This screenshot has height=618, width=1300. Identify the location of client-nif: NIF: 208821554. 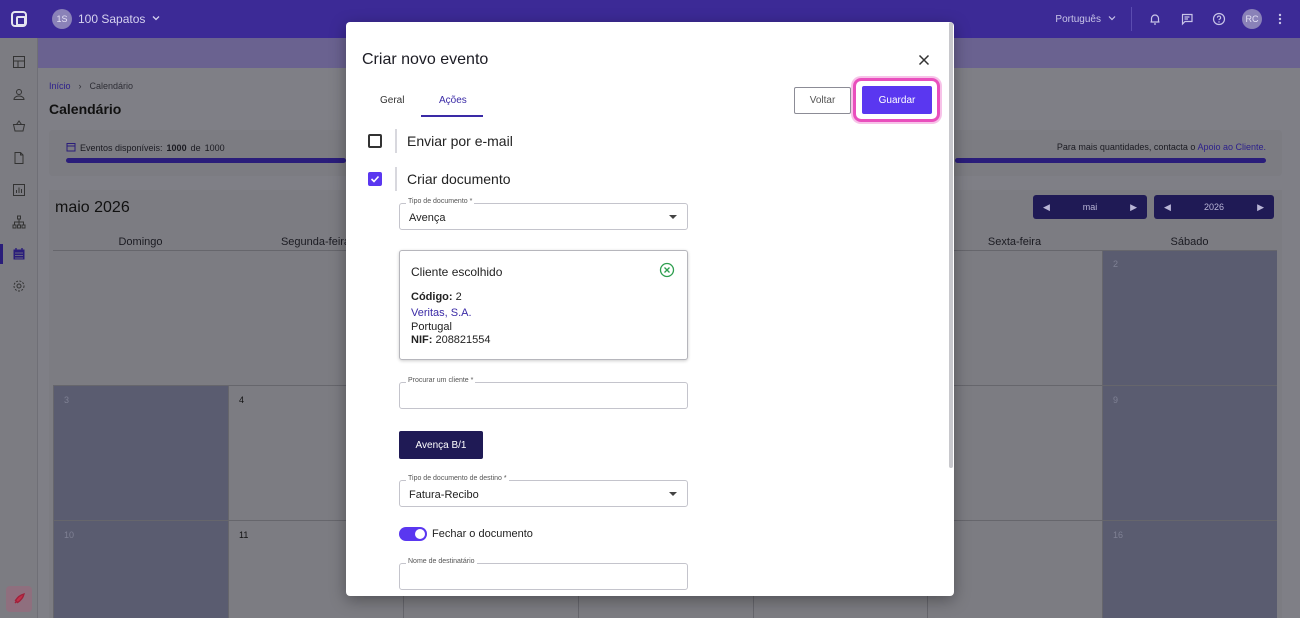
(451, 340).